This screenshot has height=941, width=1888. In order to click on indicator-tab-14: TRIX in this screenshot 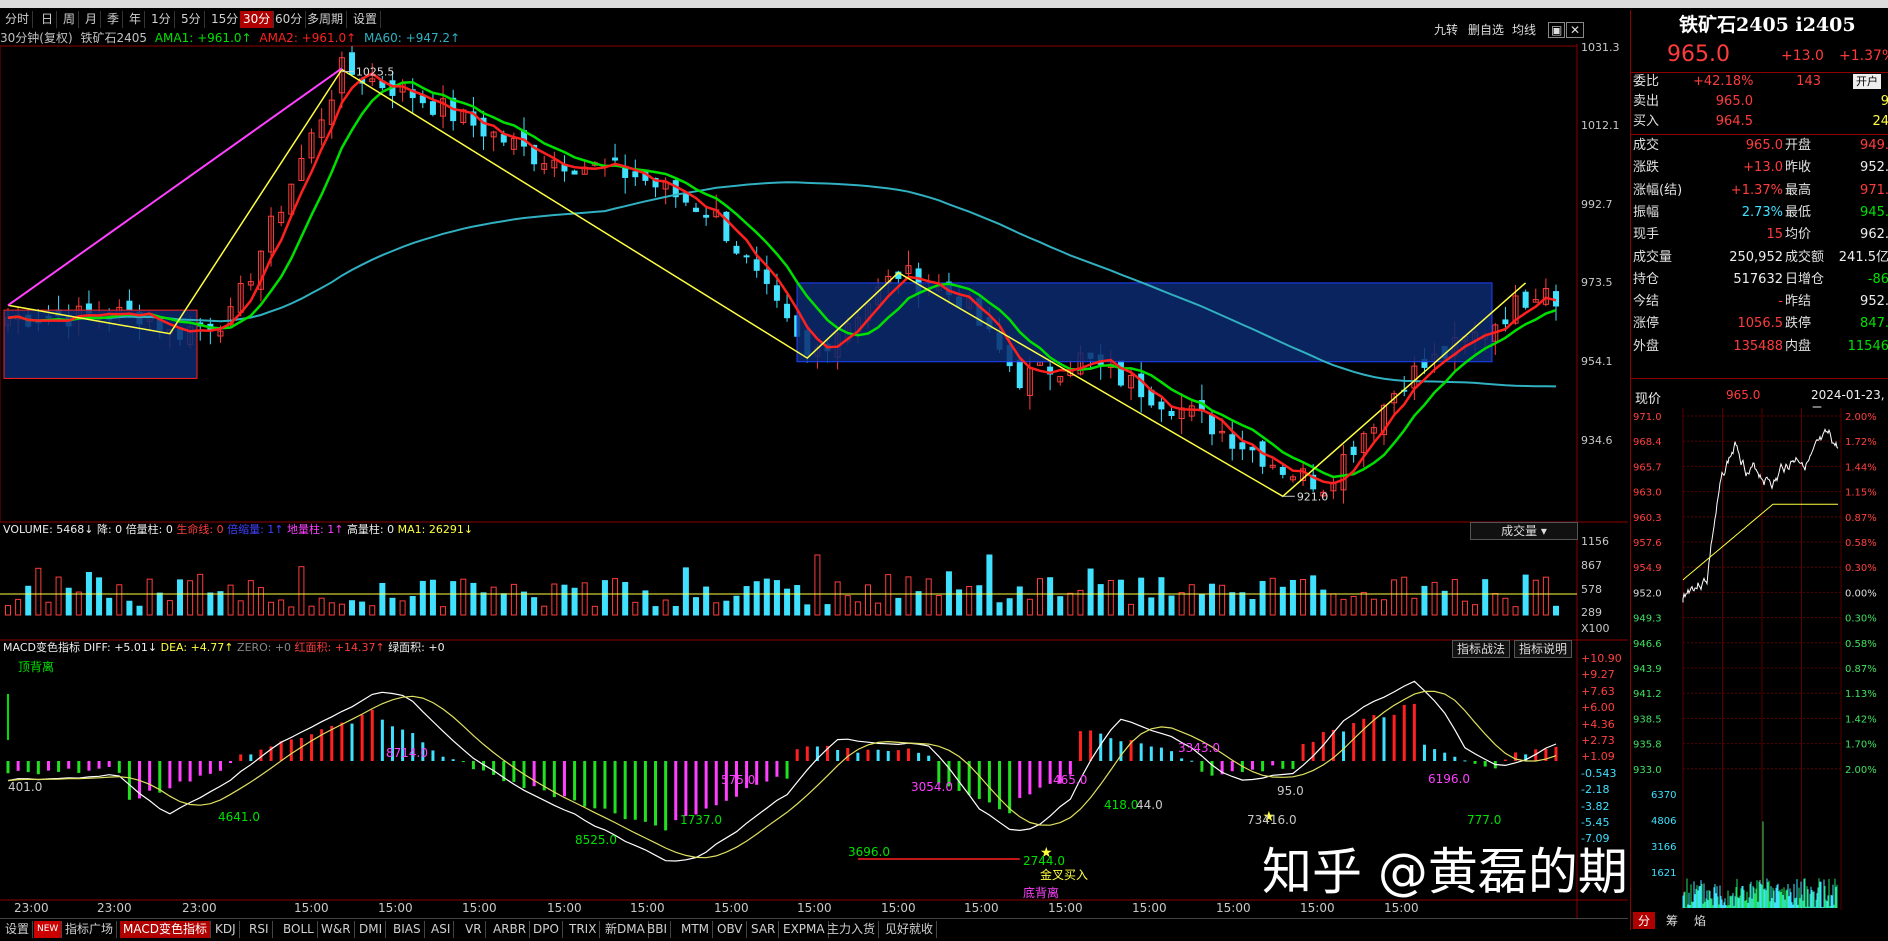, I will do `click(583, 929)`.